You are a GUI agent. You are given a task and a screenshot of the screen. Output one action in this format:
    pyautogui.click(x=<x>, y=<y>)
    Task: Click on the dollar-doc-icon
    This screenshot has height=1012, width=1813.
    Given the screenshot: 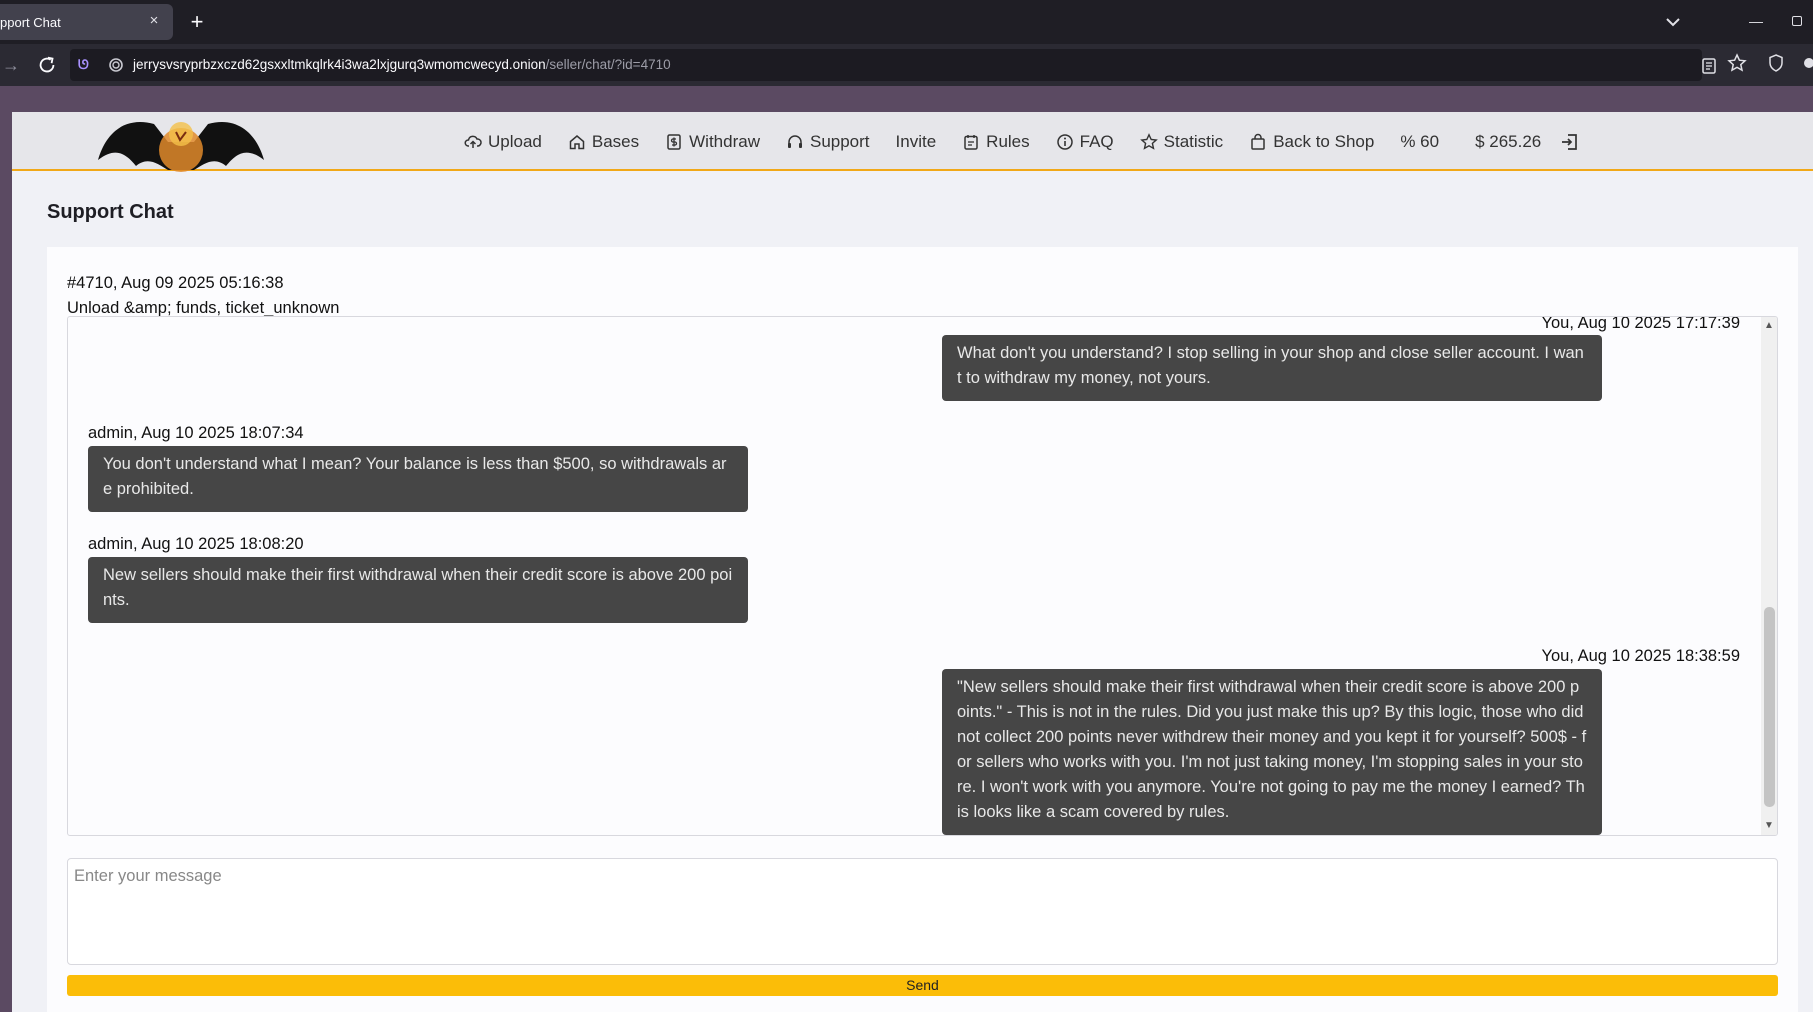 What is the action you would take?
    pyautogui.click(x=674, y=141)
    